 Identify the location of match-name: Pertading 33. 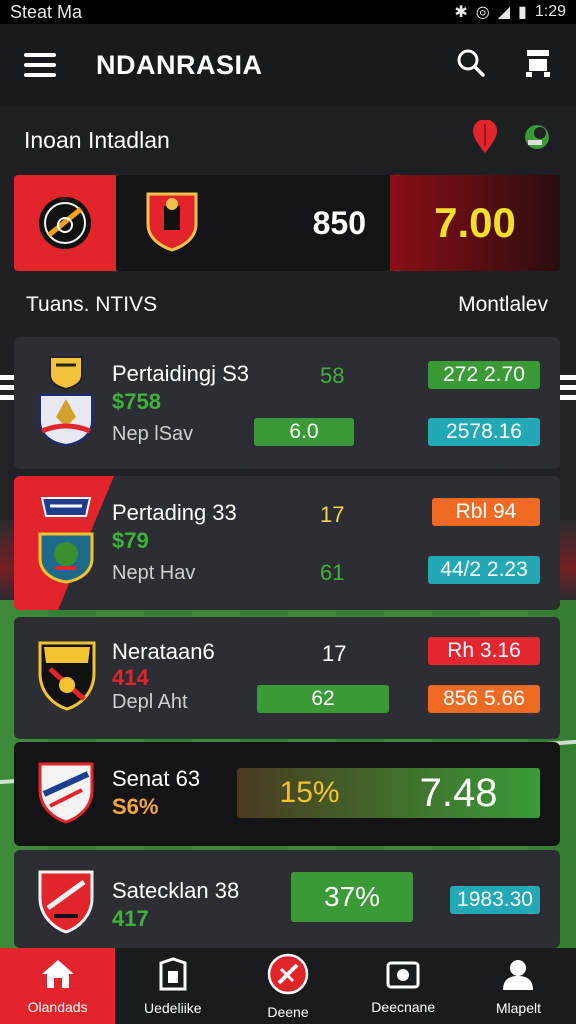
(174, 512).